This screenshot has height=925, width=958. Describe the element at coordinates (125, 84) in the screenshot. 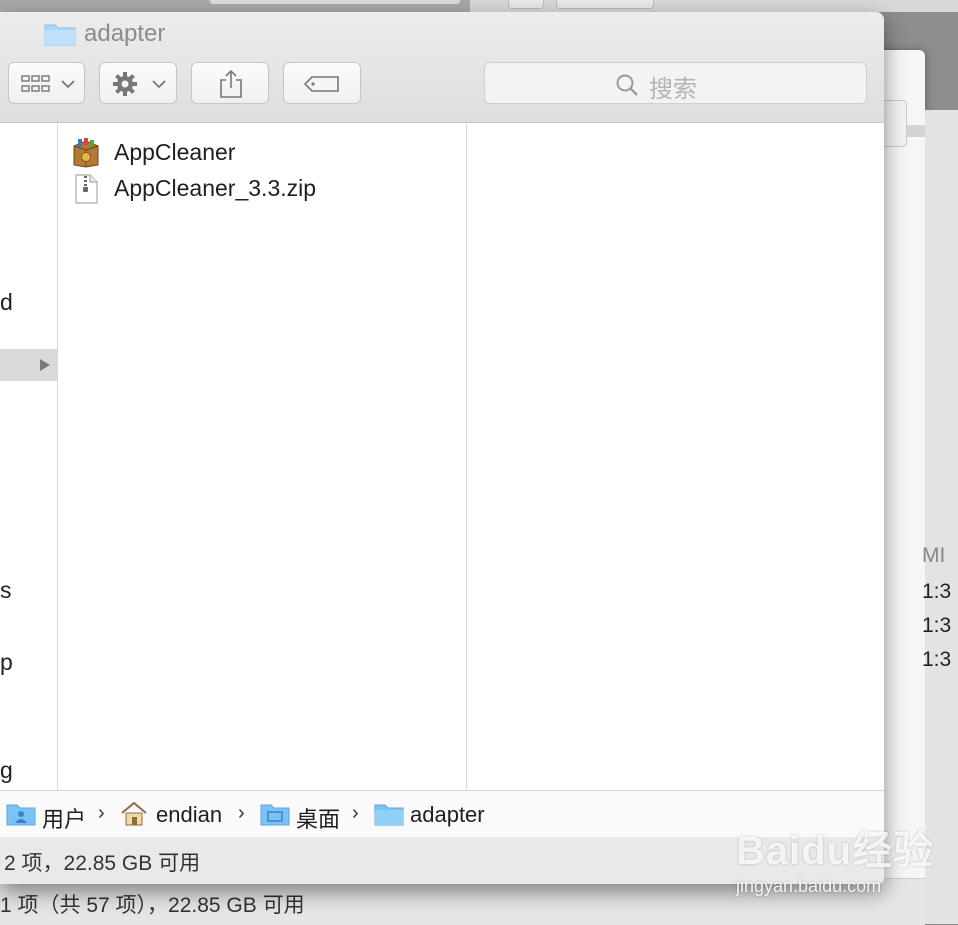

I see `gear-icon` at that location.